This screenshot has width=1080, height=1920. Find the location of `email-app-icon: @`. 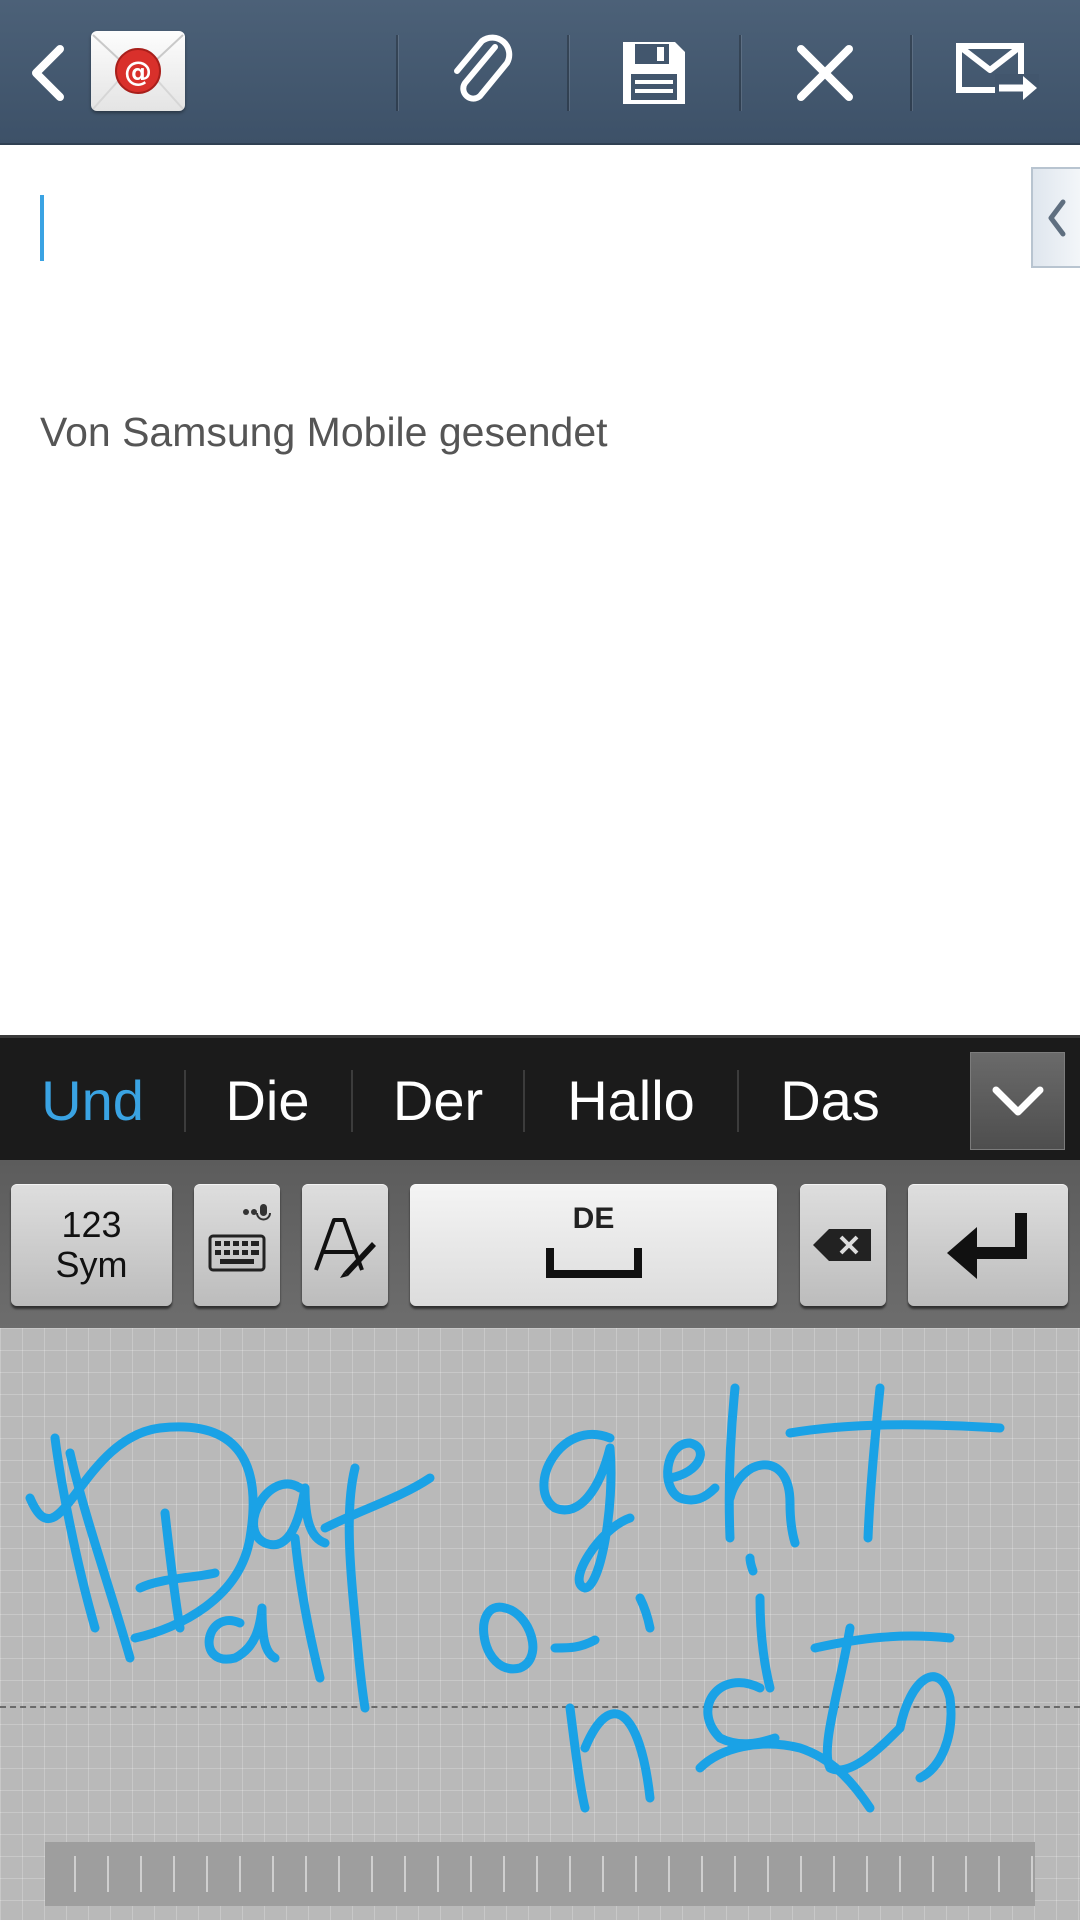

email-app-icon: @ is located at coordinates (138, 71).